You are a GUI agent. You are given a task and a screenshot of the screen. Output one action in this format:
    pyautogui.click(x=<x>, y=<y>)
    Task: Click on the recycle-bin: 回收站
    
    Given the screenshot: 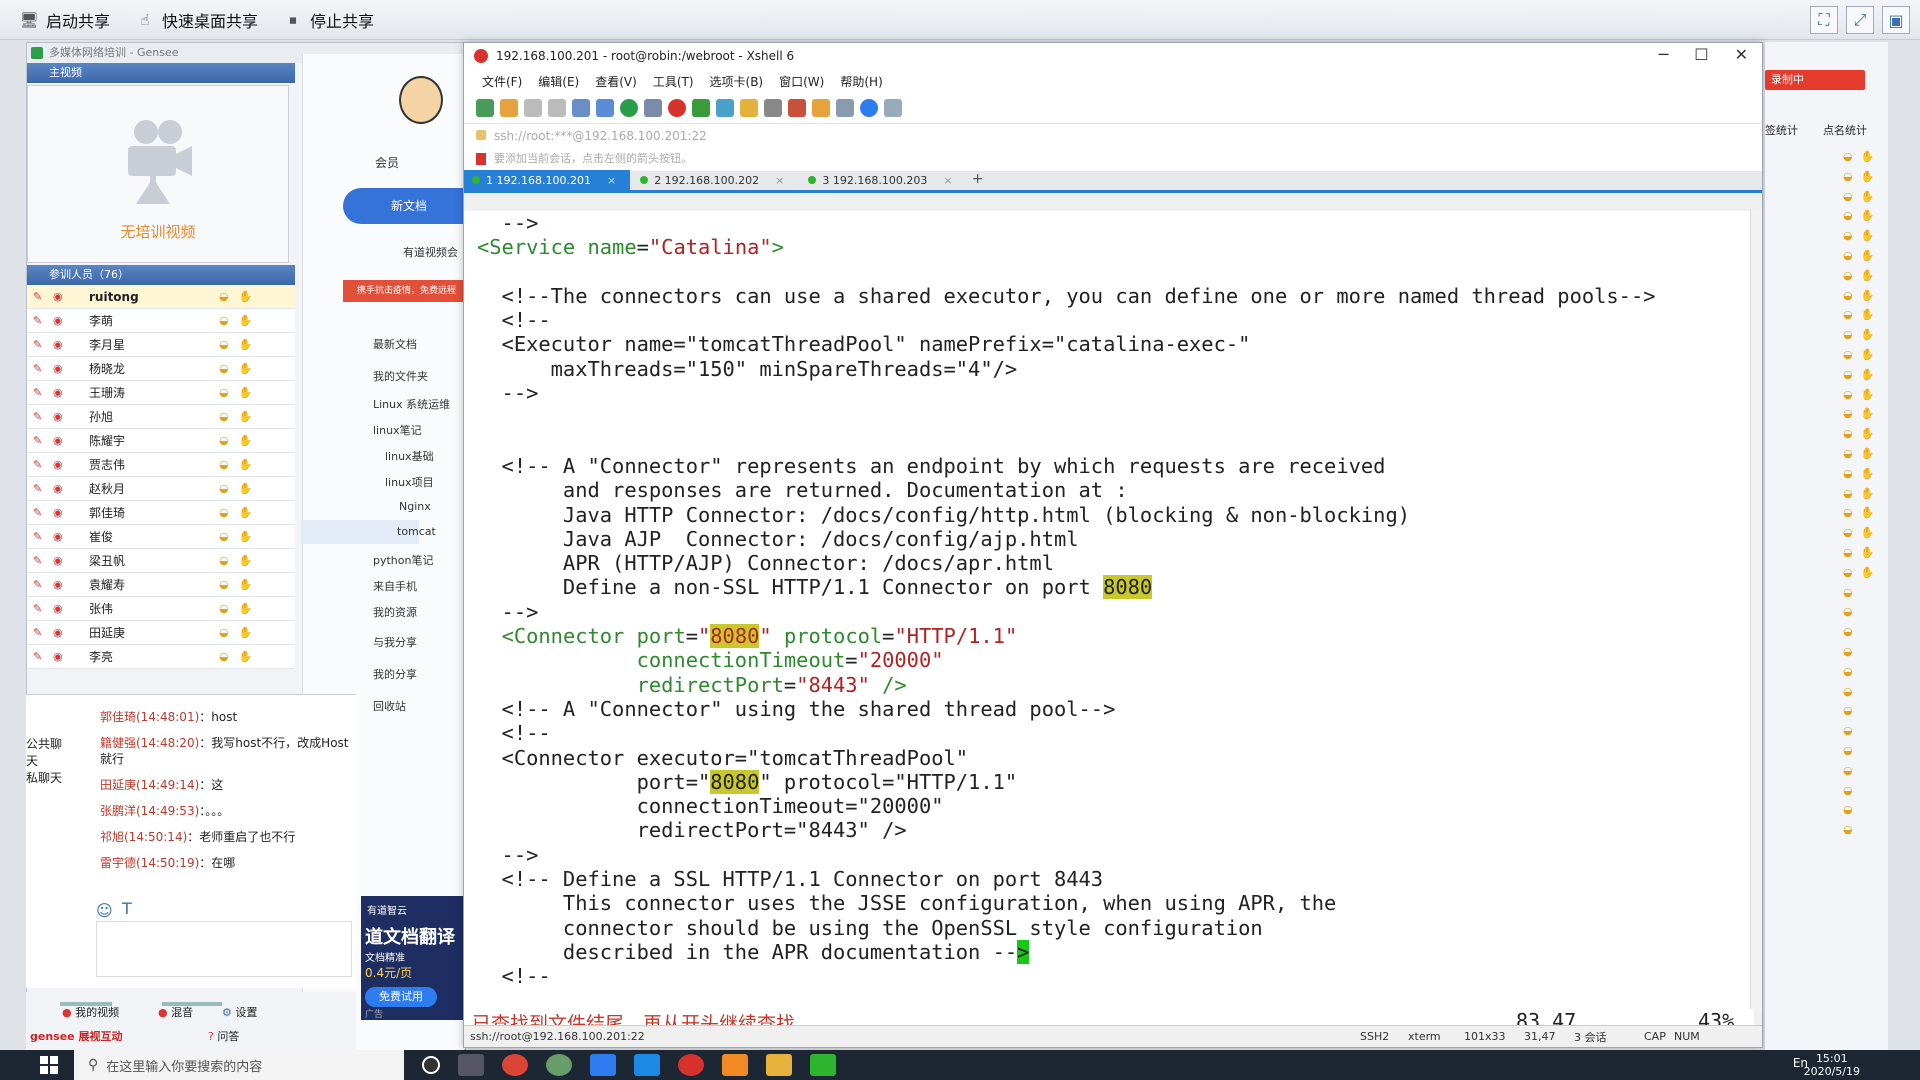 What is the action you would take?
    pyautogui.click(x=389, y=706)
    